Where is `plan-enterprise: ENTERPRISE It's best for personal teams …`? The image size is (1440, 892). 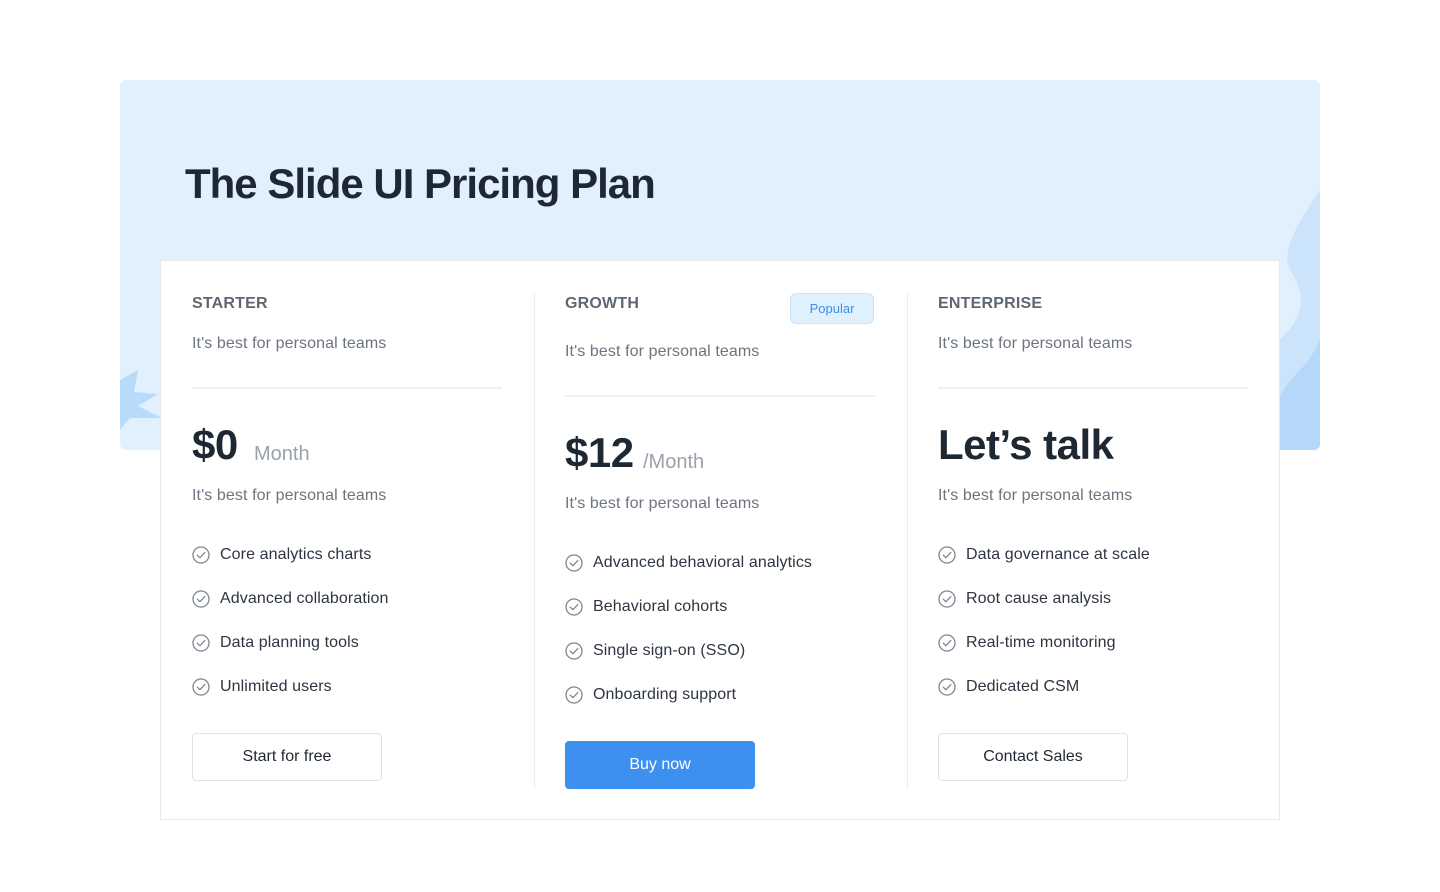 plan-enterprise: ENTERPRISE It's best for personal teams … is located at coordinates (1093, 541).